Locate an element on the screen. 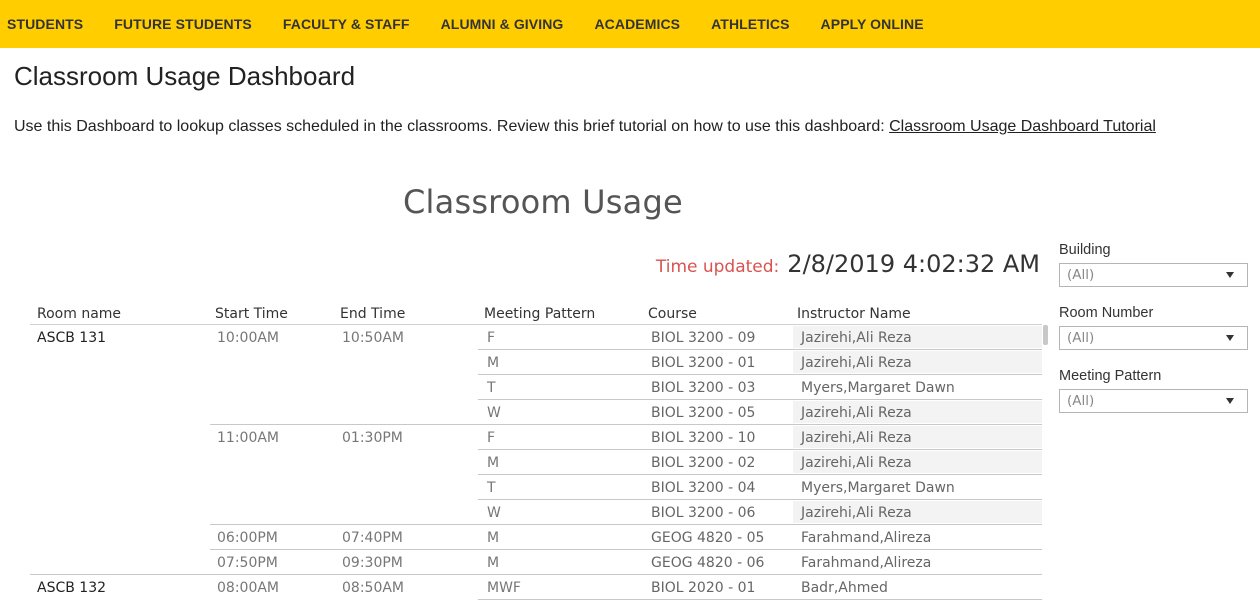 This screenshot has width=1260, height=603. time-updated: Time updated: 2/8/2019 4:02:32 AM is located at coordinates (520, 264).